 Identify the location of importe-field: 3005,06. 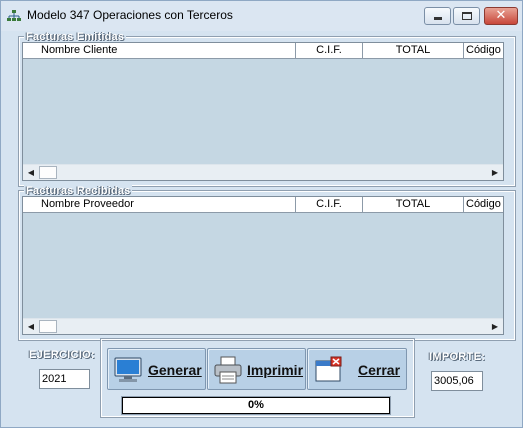
(457, 381).